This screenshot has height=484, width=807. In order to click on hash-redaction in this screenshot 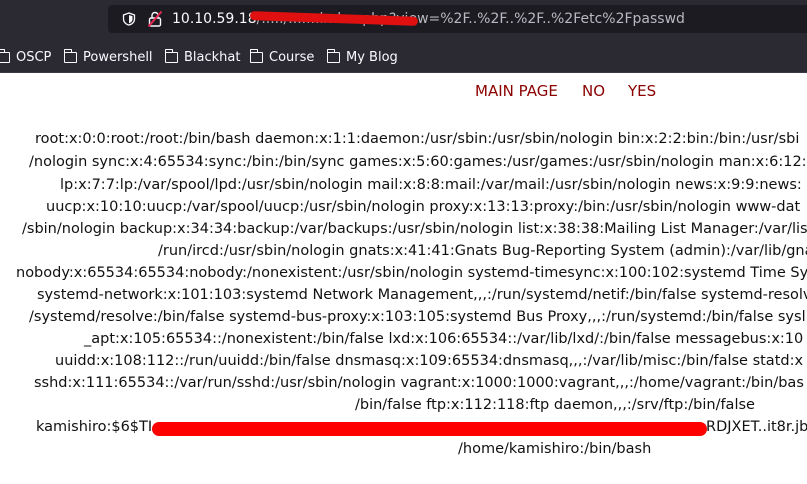, I will do `click(429, 429)`.